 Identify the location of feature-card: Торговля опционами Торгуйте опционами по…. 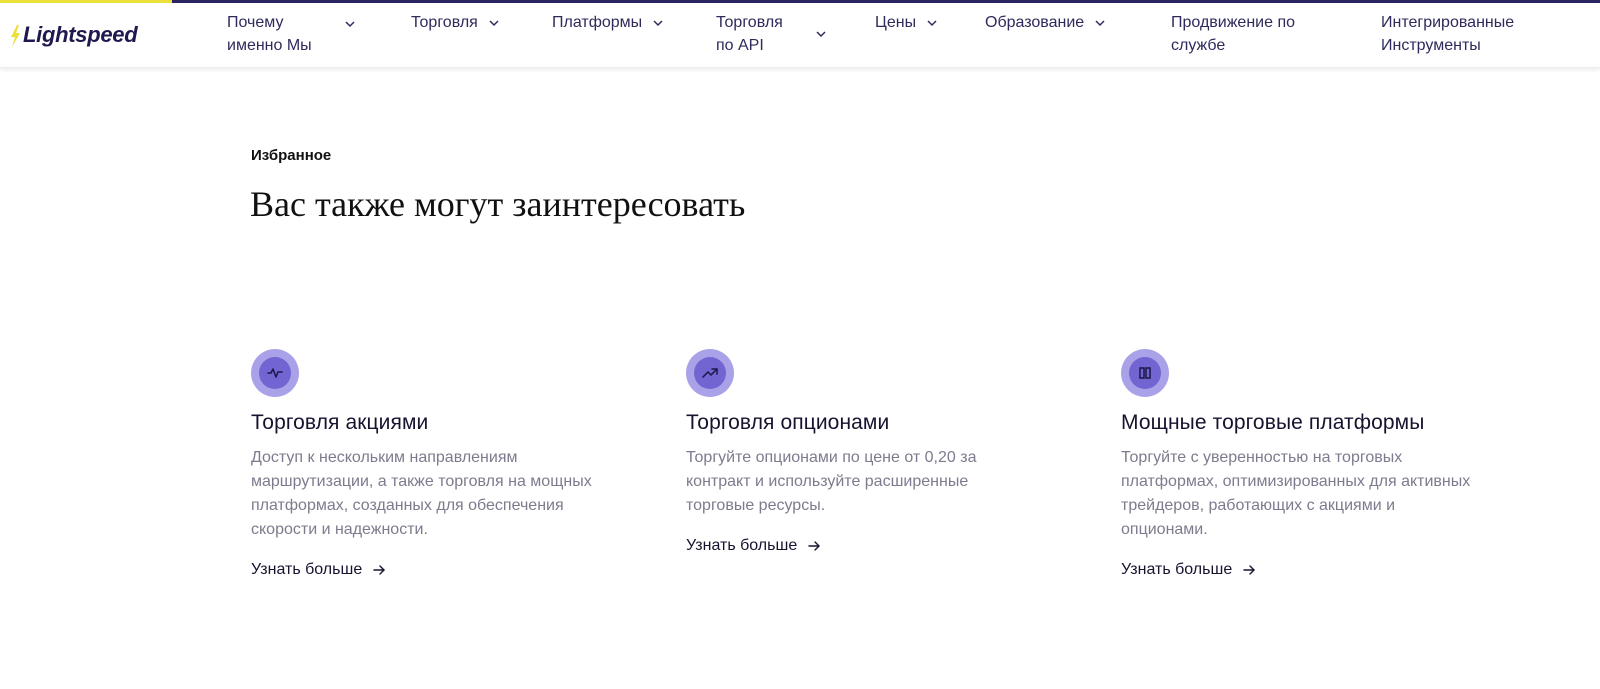
(886, 452).